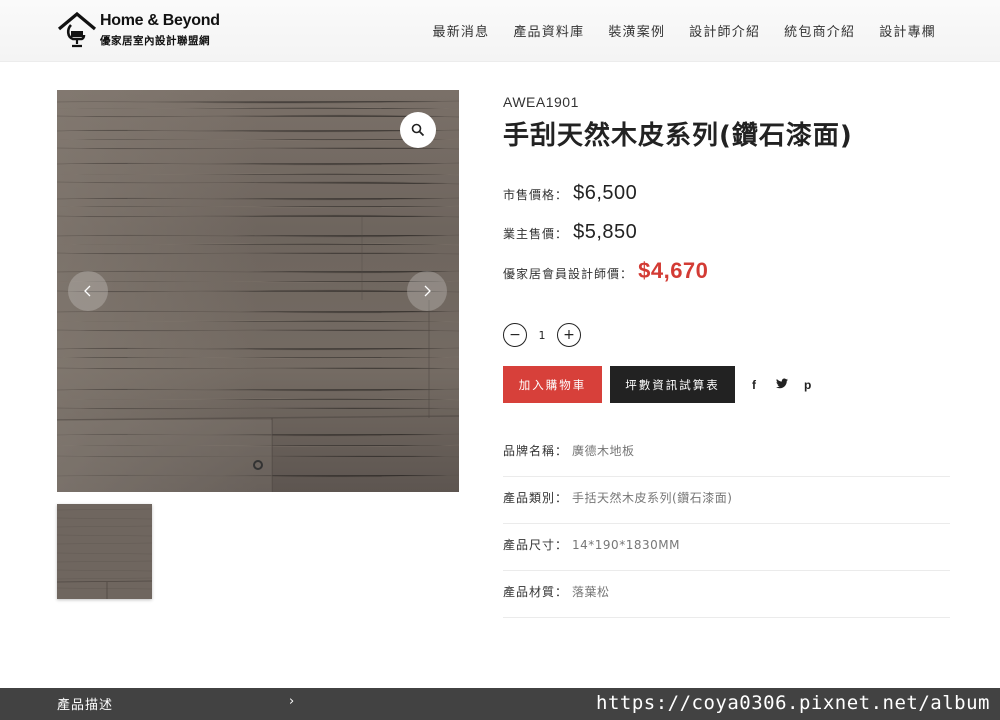 Image resolution: width=1000 pixels, height=720 pixels. Describe the element at coordinates (569, 335) in the screenshot. I see `quantity-increase-button: +` at that location.